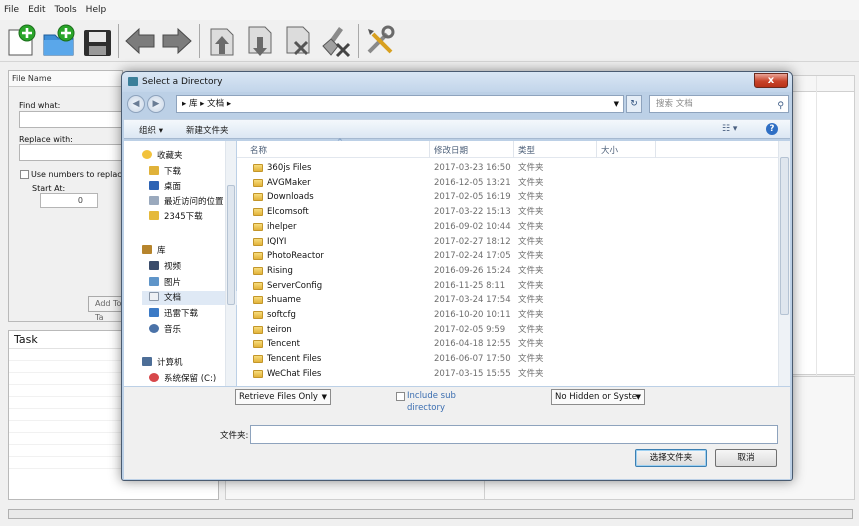 The width and height of the screenshot is (859, 526). What do you see at coordinates (771, 80) in the screenshot?
I see `close-button: x` at bounding box center [771, 80].